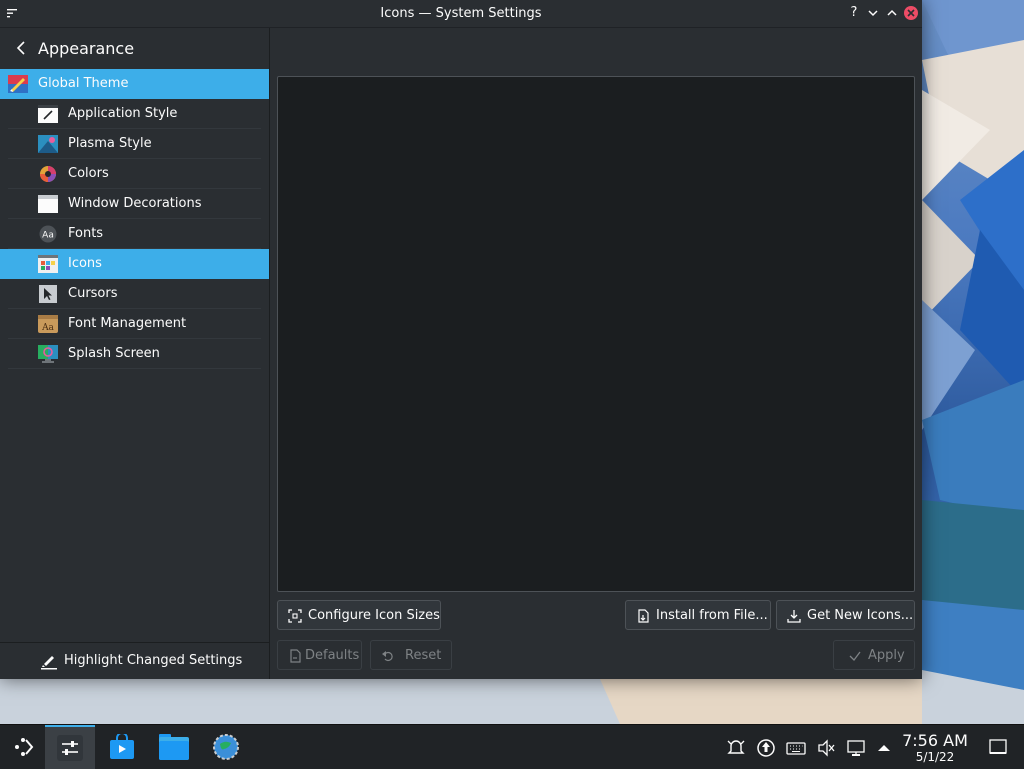 The image size is (1024, 769). I want to click on minimize-button, so click(873, 13).